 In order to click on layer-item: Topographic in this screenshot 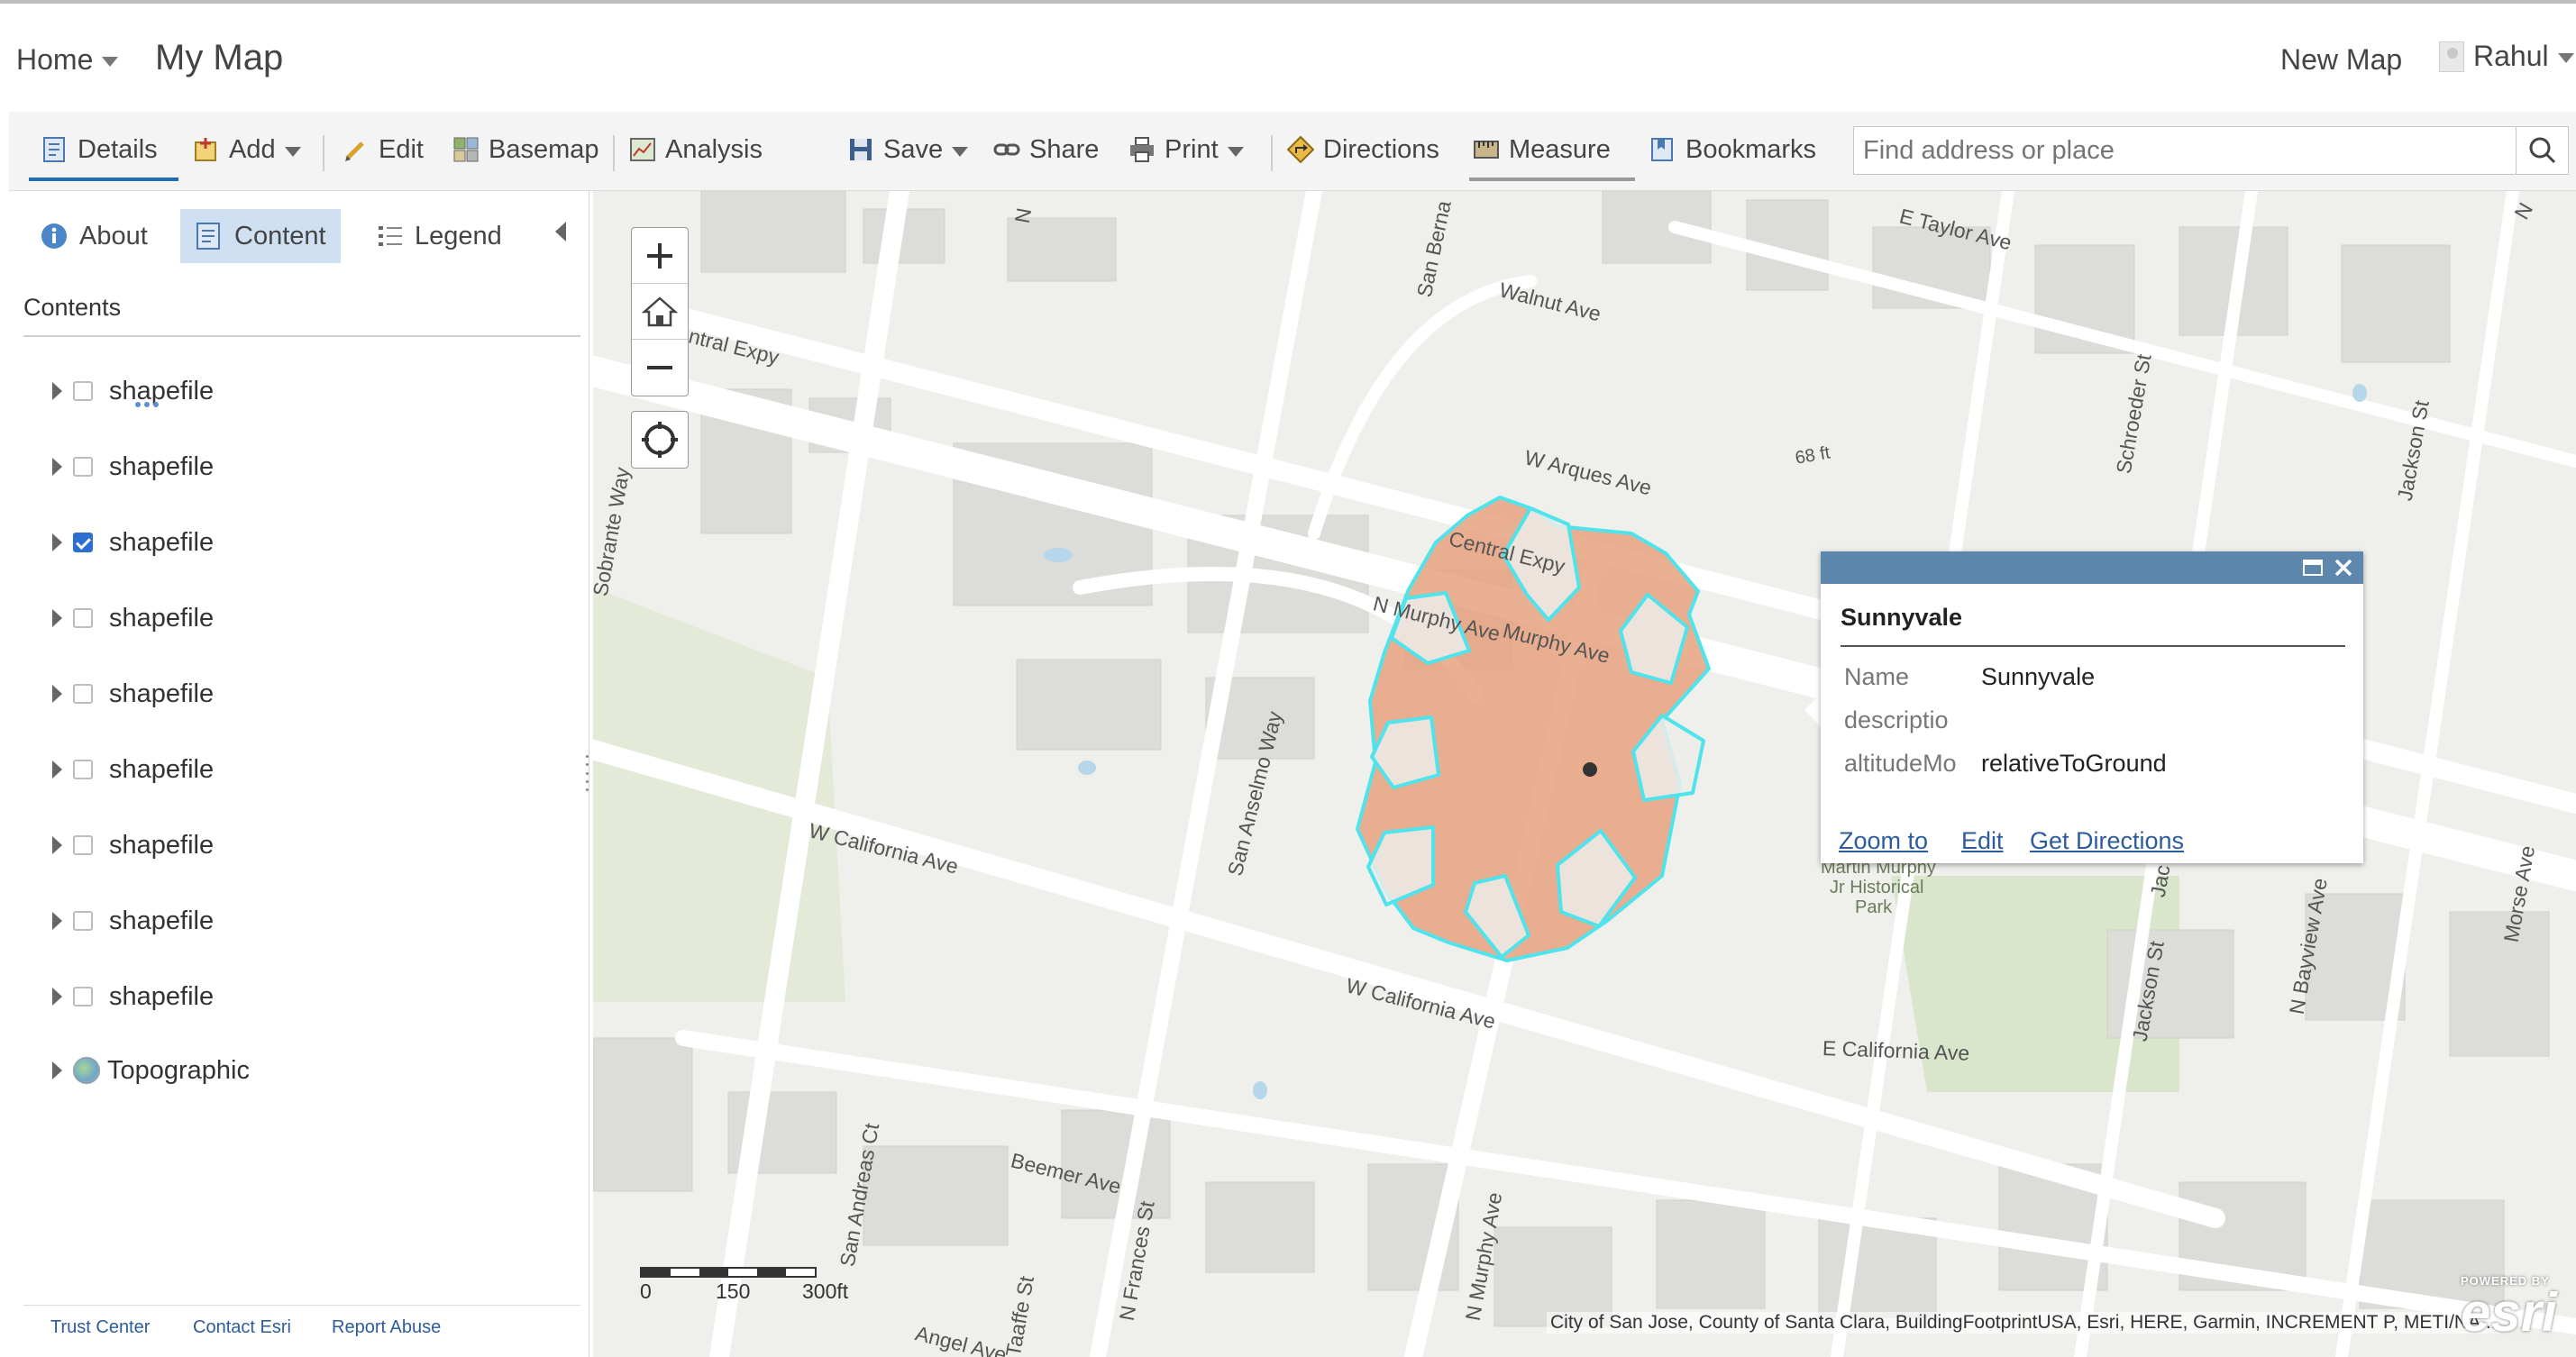, I will do `click(151, 1070)`.